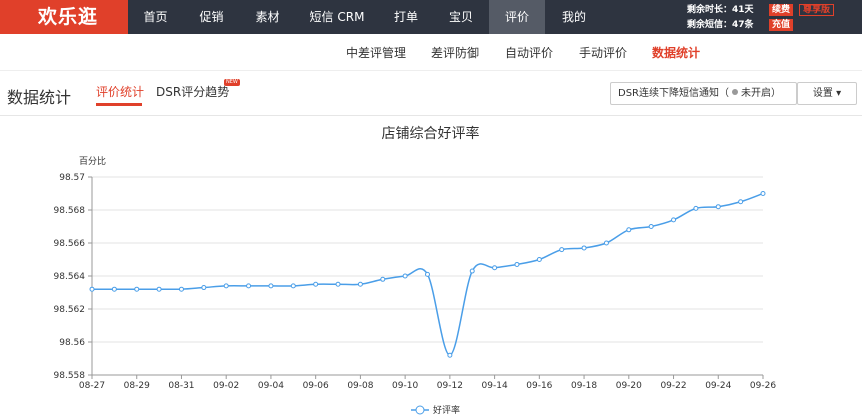  Describe the element at coordinates (718, 386) in the screenshot. I see `x-tick-label: 09-24` at that location.